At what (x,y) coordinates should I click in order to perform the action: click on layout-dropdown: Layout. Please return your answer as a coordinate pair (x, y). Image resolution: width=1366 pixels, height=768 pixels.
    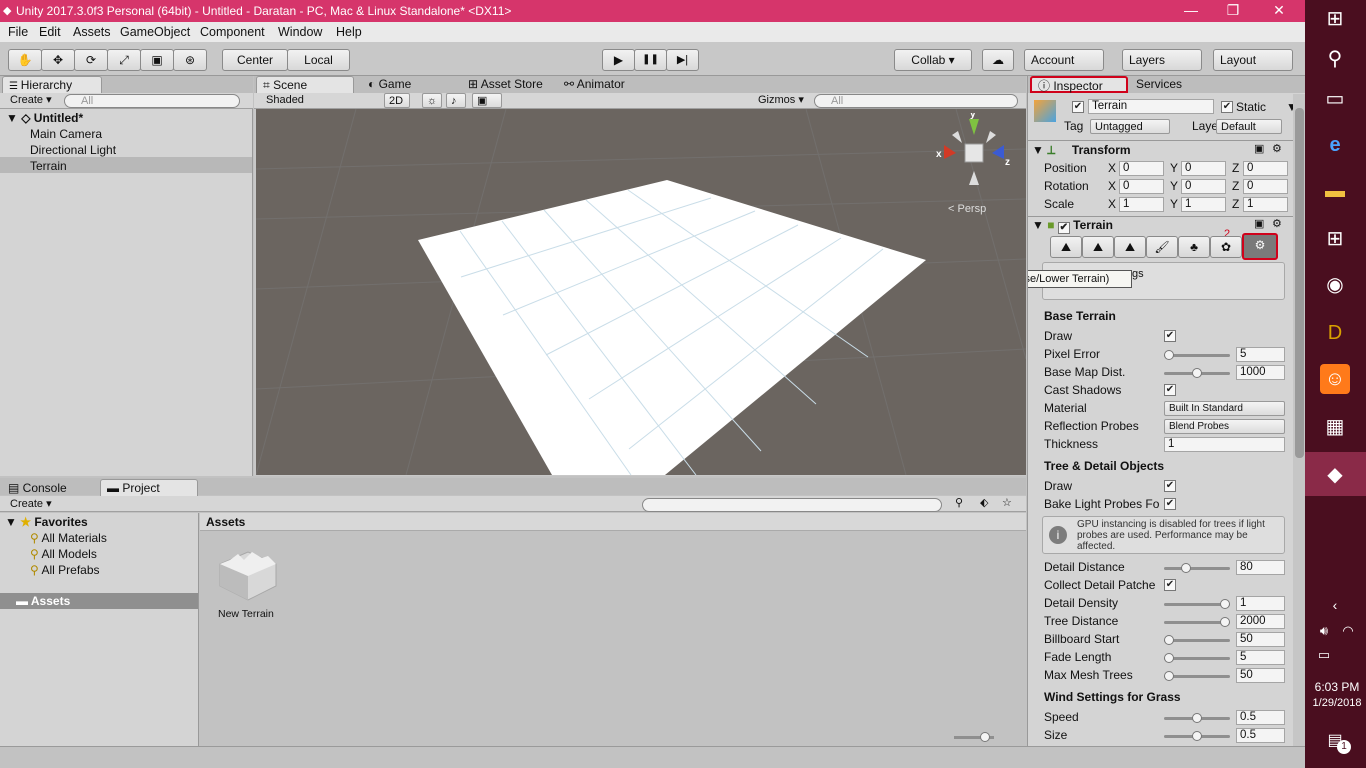
    Looking at the image, I should click on (1253, 60).